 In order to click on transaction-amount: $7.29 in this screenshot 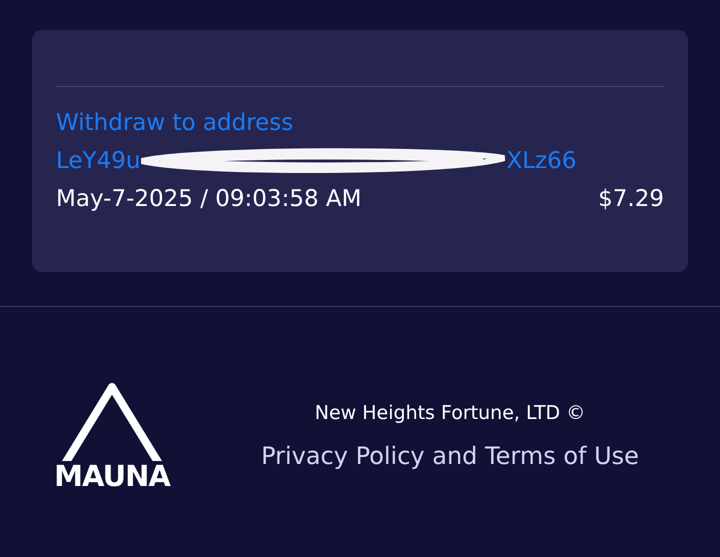, I will do `click(631, 199)`.